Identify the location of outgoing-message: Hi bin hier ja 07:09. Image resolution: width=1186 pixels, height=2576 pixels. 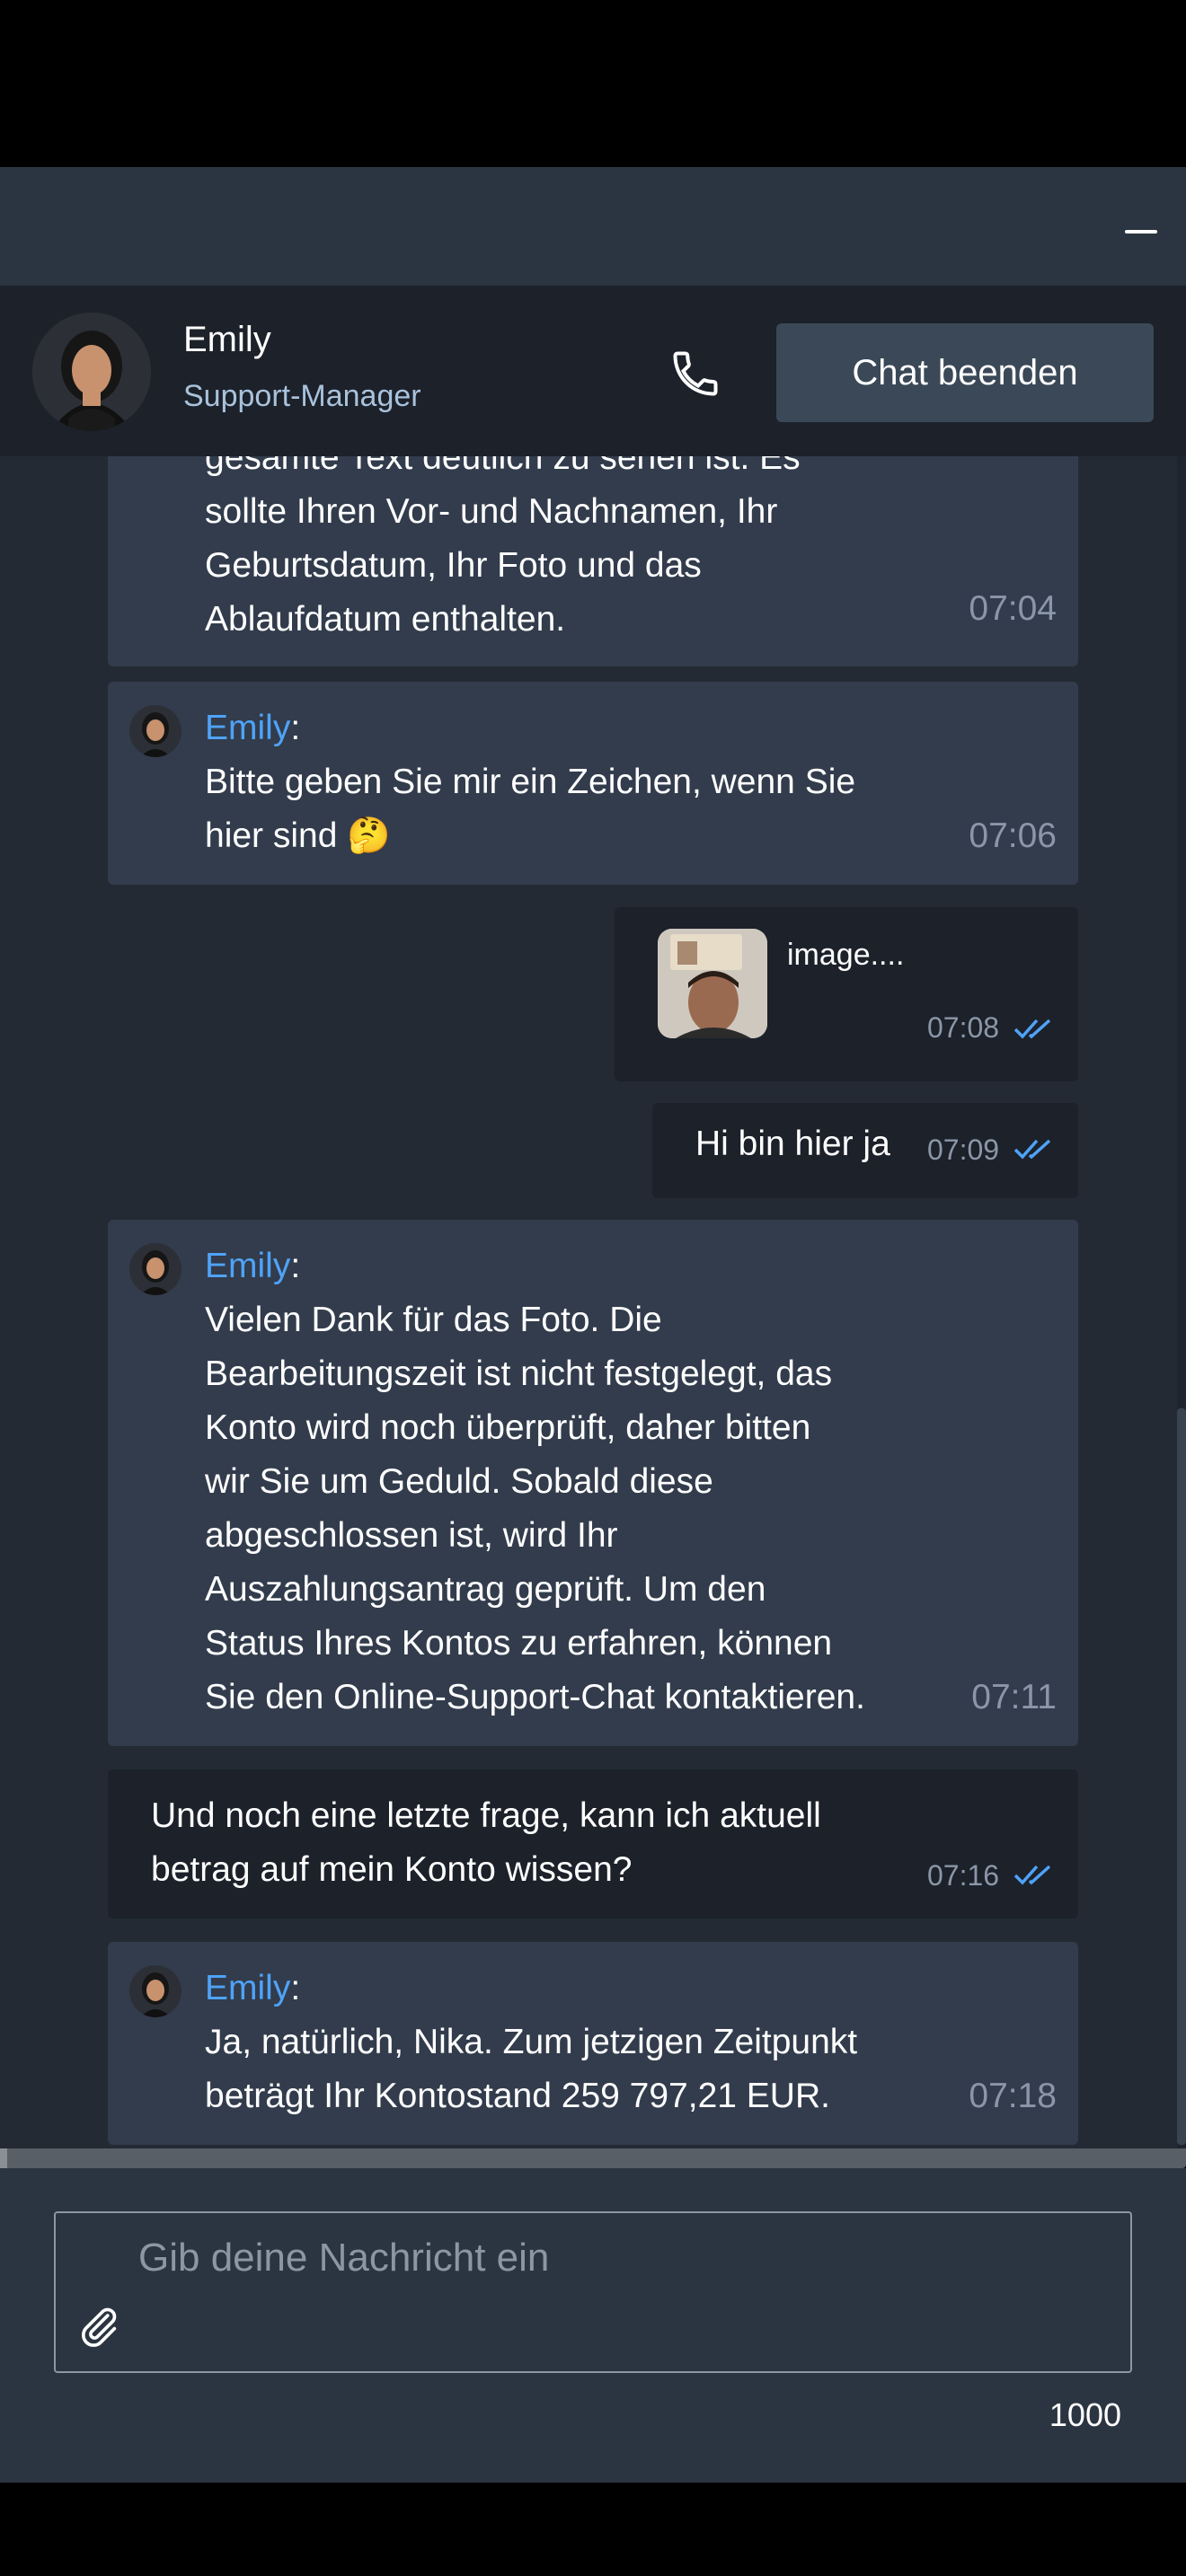
(865, 1150).